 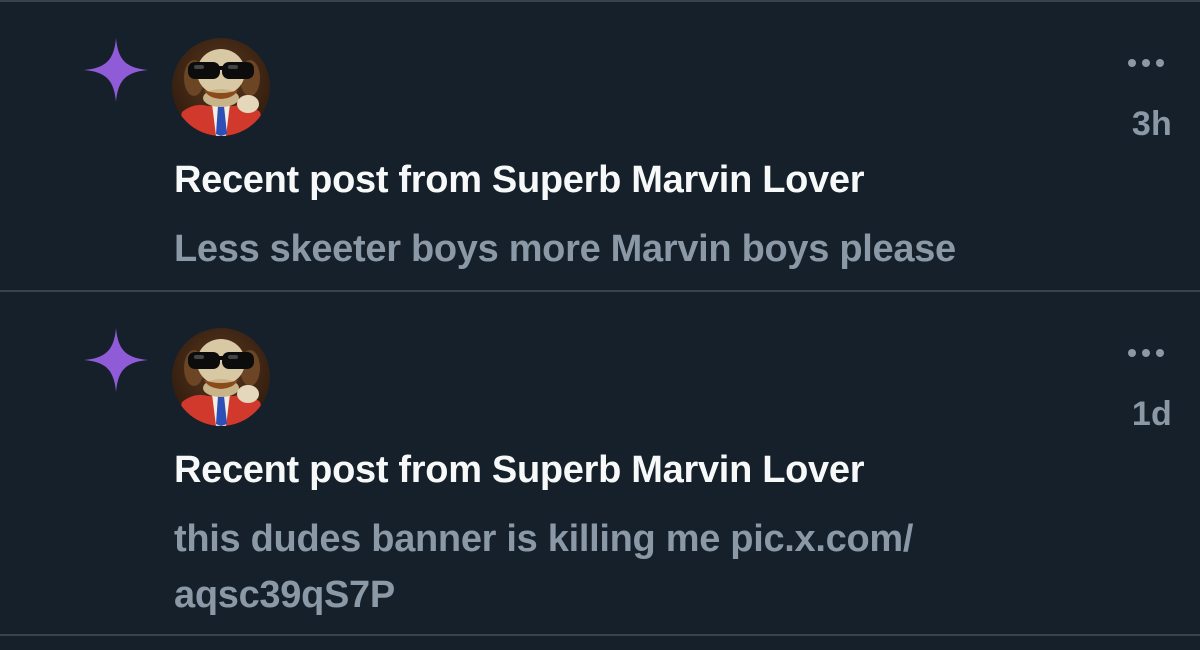 I want to click on feed-bottom, so click(x=600, y=643).